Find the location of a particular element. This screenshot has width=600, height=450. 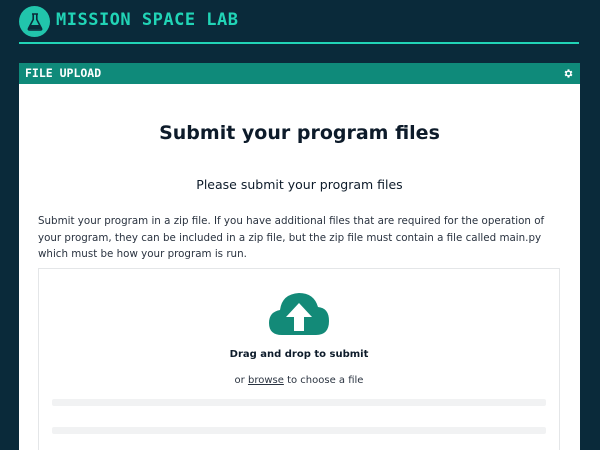

page-subtitle: Please submit your program files is located at coordinates (299, 184).